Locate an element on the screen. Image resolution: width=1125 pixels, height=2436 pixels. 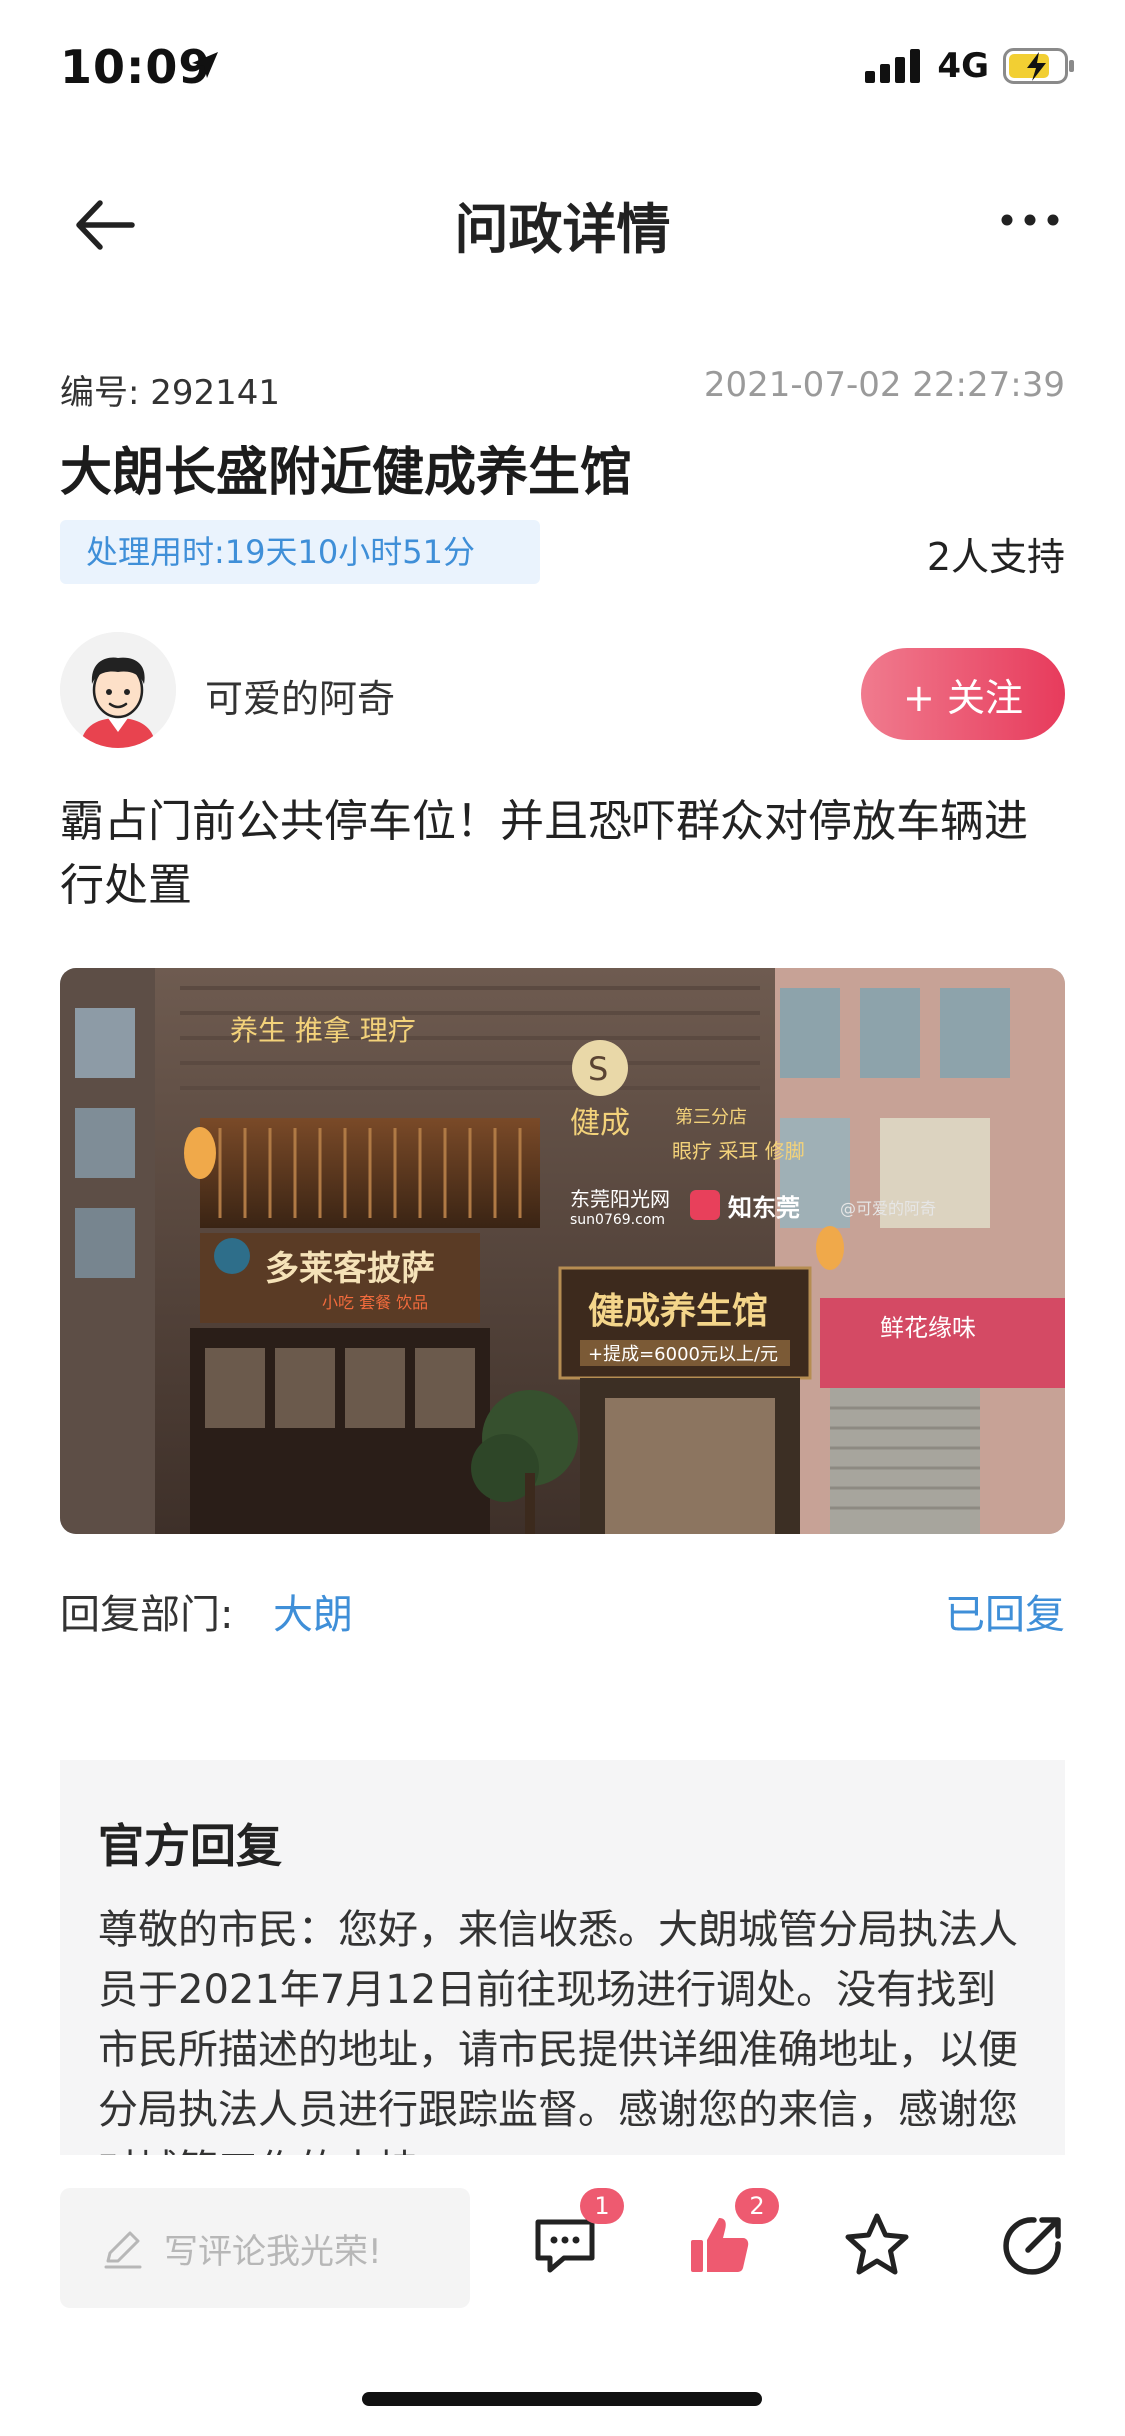
pencil-icon is located at coordinates (123, 2250).